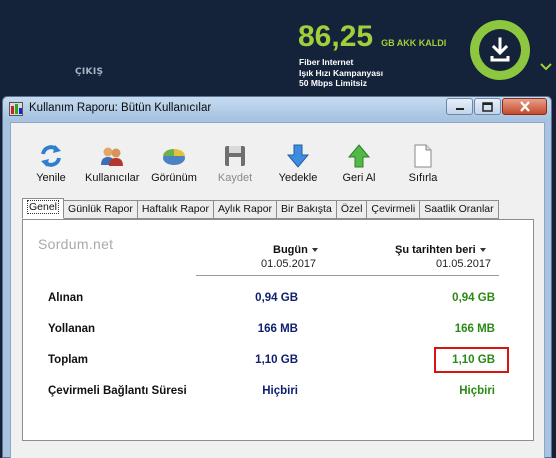  I want to click on since-date: 01.05.2017, so click(464, 264).